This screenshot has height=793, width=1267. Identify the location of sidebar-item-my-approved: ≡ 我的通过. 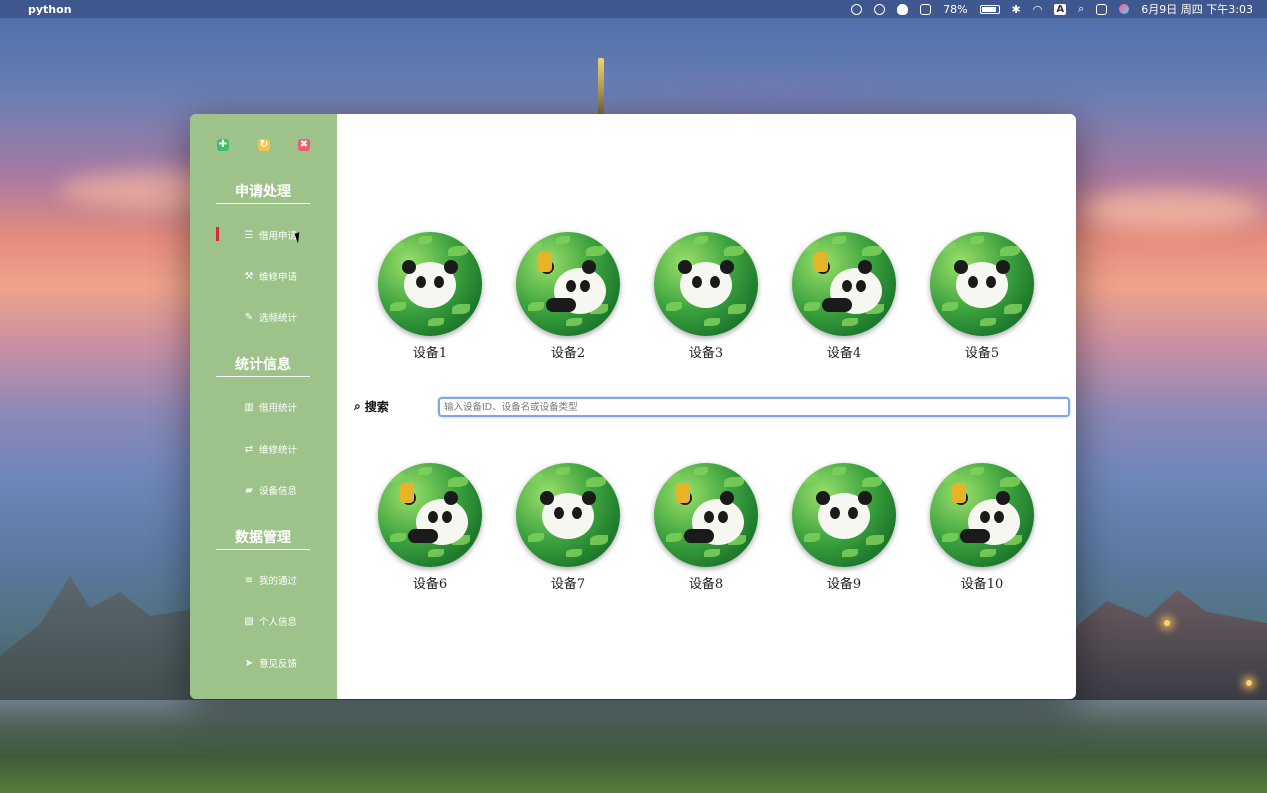
(270, 580).